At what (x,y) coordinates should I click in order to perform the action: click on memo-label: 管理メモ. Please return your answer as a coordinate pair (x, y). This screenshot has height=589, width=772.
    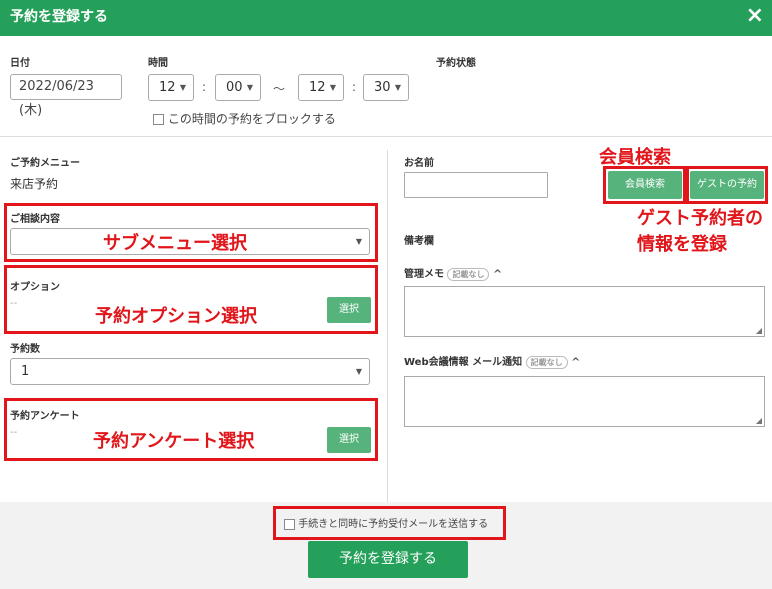
    Looking at the image, I should click on (424, 274).